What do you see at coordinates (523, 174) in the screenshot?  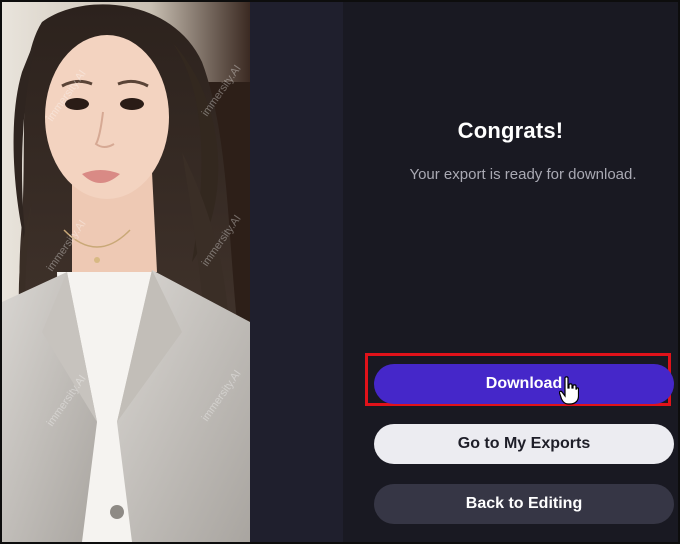 I see `dialog-subtitle: Your export is ready for download.` at bounding box center [523, 174].